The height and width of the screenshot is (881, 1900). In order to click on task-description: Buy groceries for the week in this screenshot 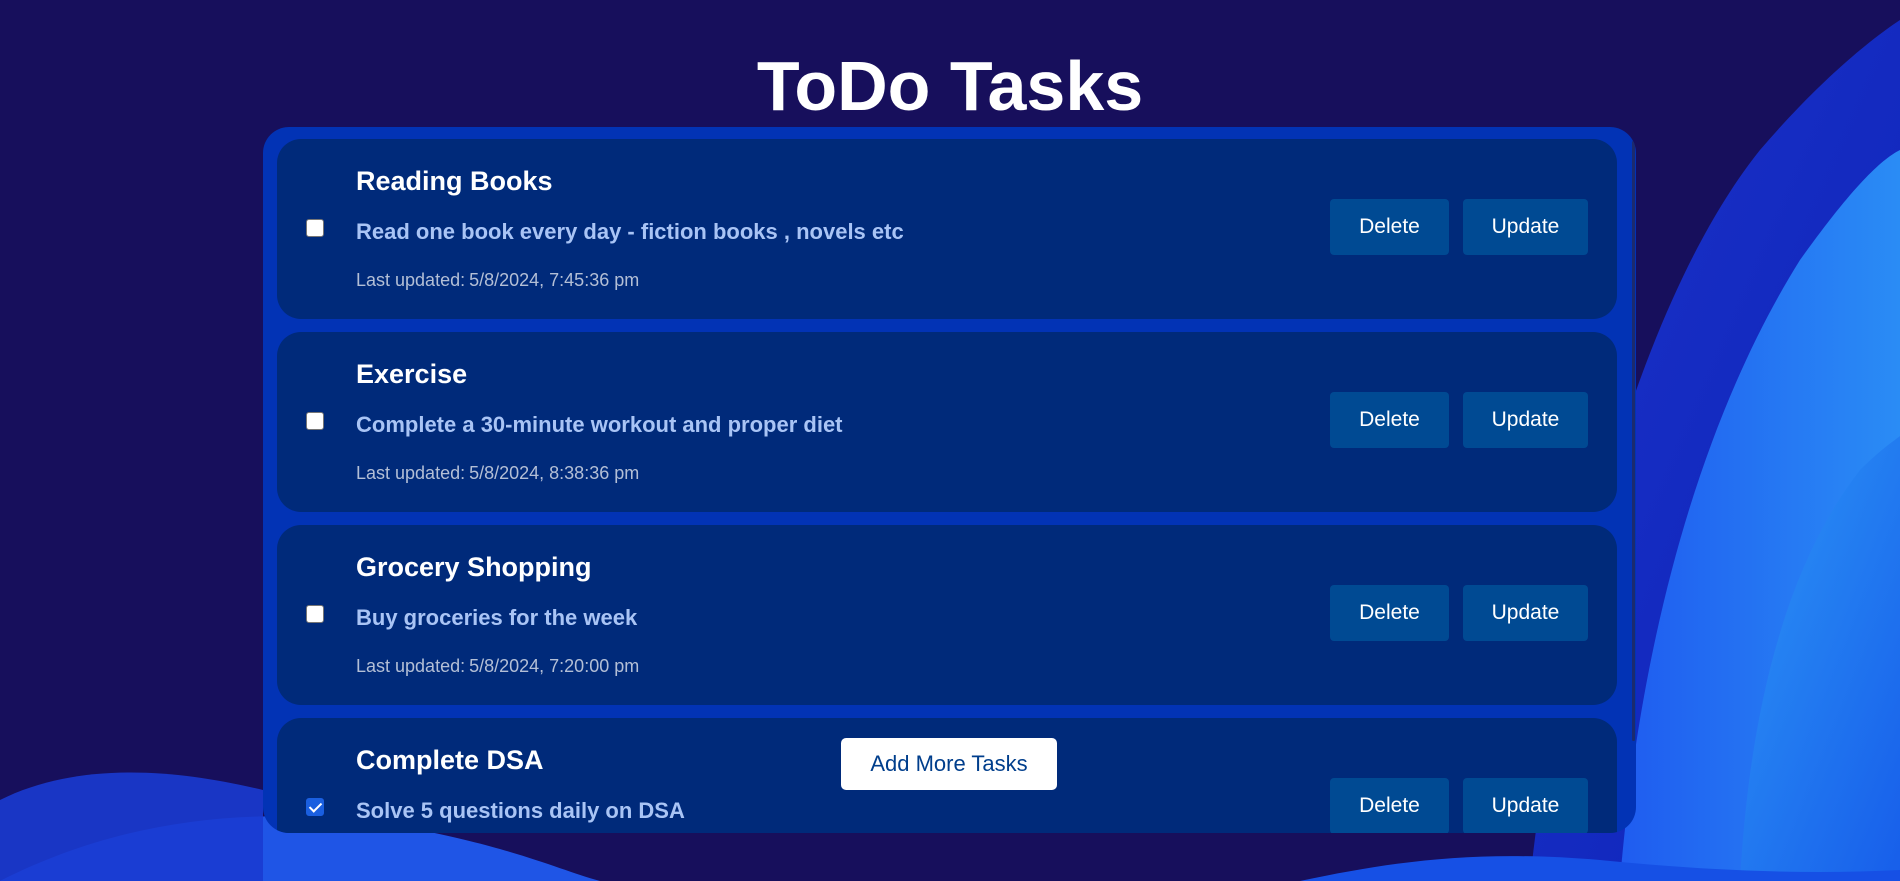, I will do `click(497, 617)`.